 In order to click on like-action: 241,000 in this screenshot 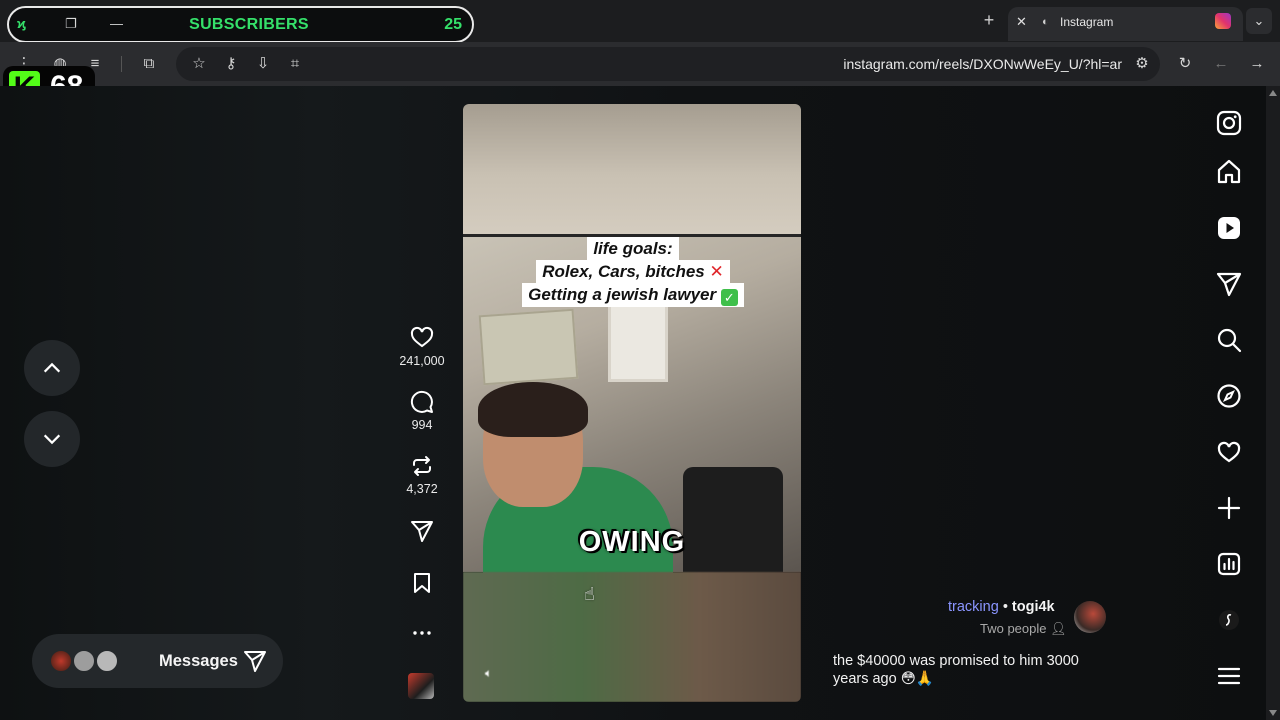, I will do `click(422, 347)`.